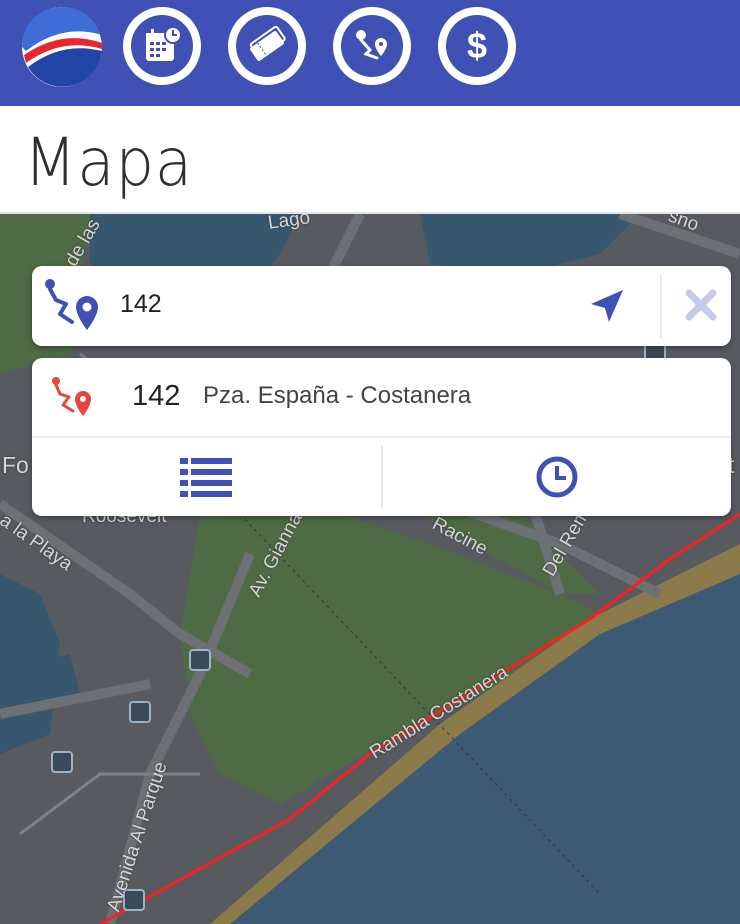 Image resolution: width=740 pixels, height=924 pixels. What do you see at coordinates (381, 477) in the screenshot?
I see `result-actions` at bounding box center [381, 477].